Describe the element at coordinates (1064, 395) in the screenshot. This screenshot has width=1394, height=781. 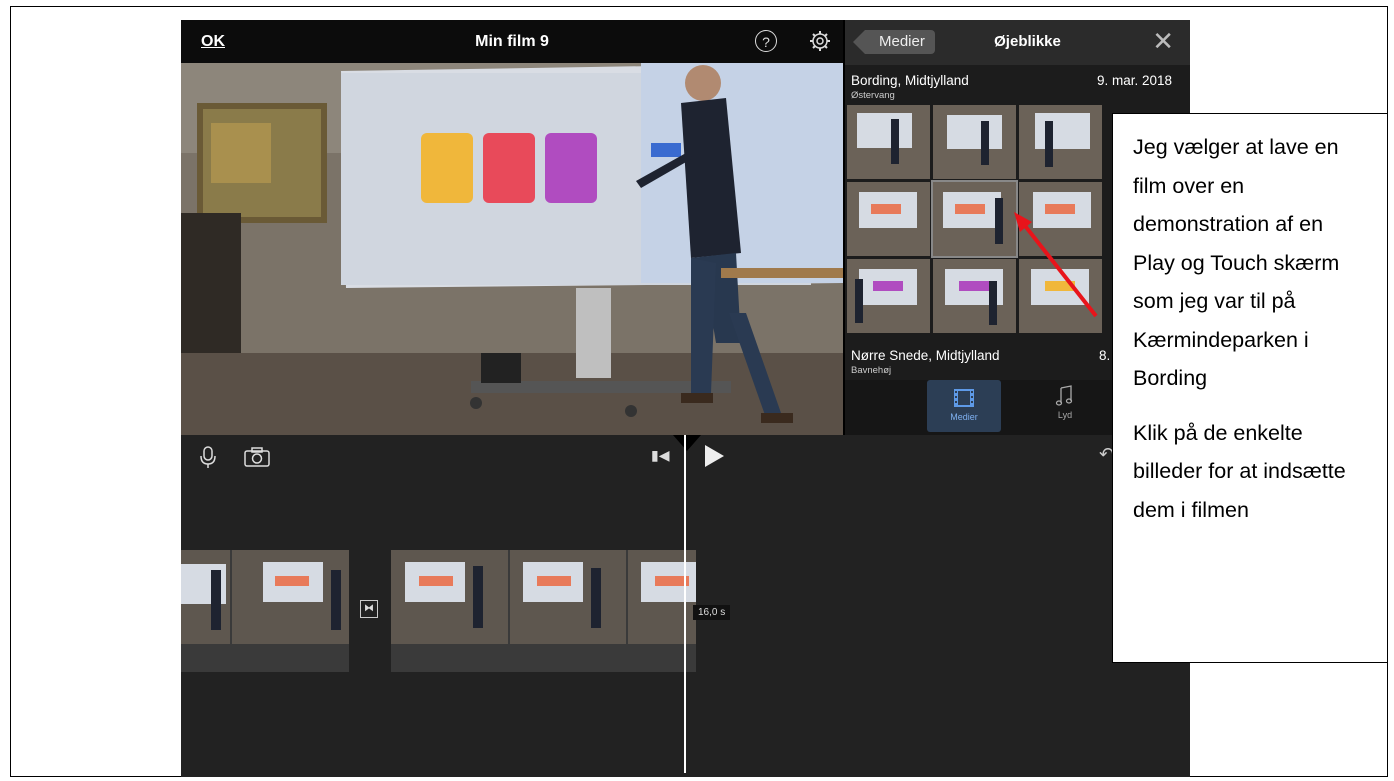
I see `music-note-icon` at that location.